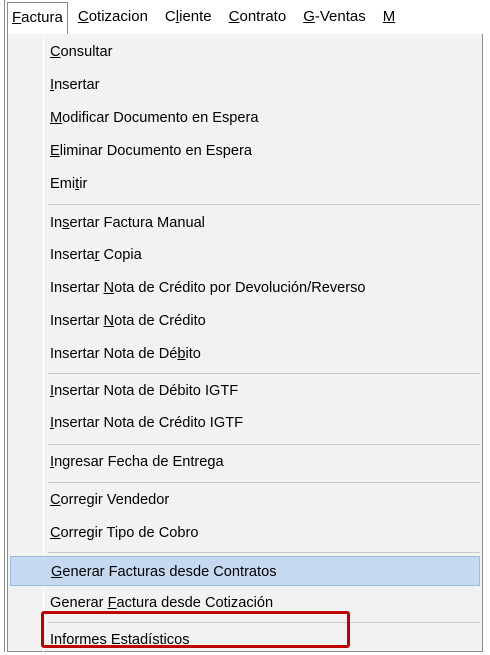 Image resolution: width=490 pixels, height=655 pixels. Describe the element at coordinates (113, 17) in the screenshot. I see `menubar-cotizacion: Cotizacion` at that location.